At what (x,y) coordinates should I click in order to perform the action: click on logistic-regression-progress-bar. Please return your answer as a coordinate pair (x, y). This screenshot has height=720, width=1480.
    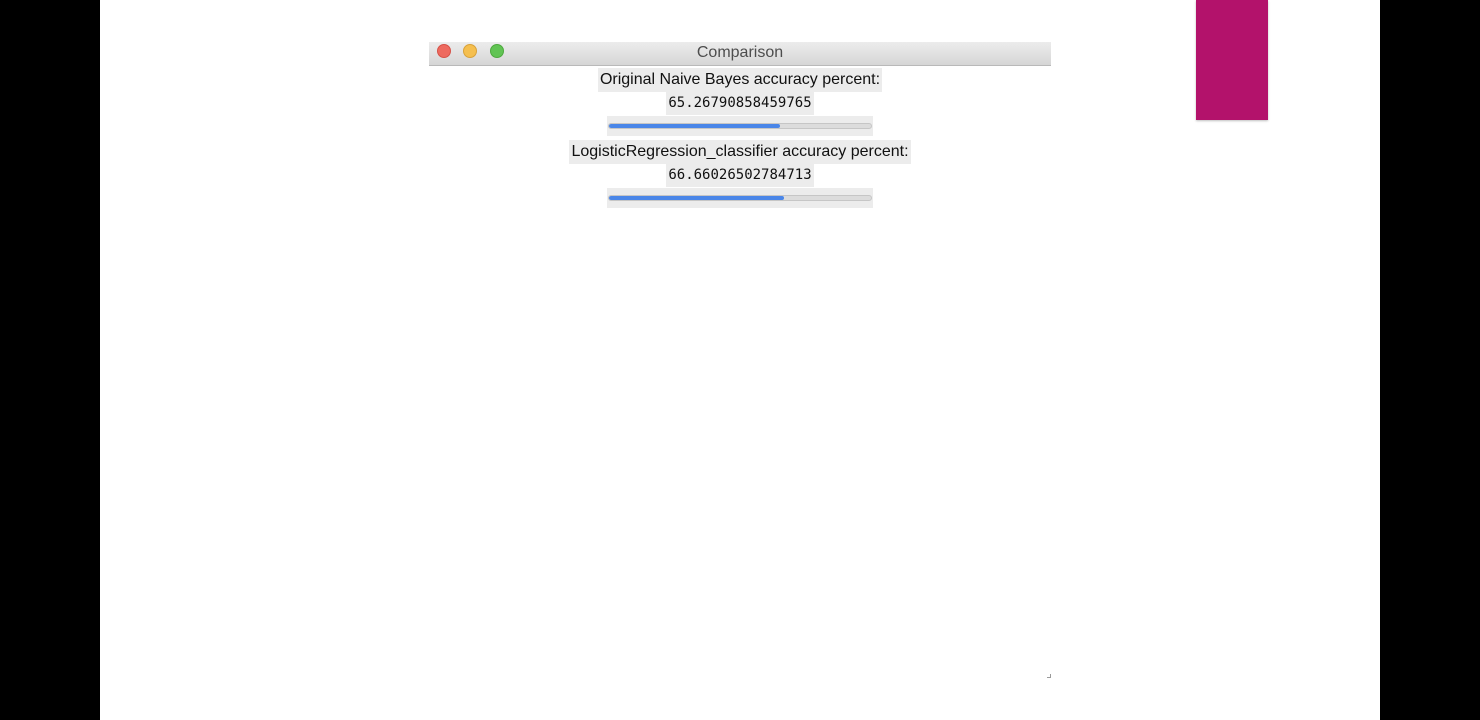
    Looking at the image, I should click on (740, 198).